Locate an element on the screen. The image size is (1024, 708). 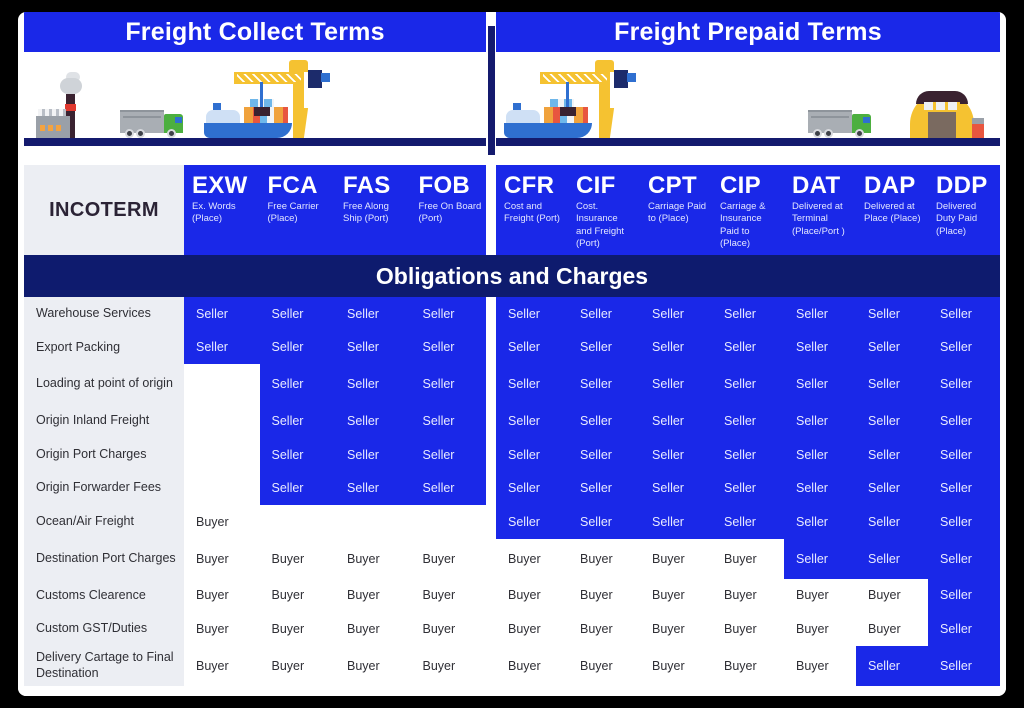
row-label: Export Packing is located at coordinates (104, 347).